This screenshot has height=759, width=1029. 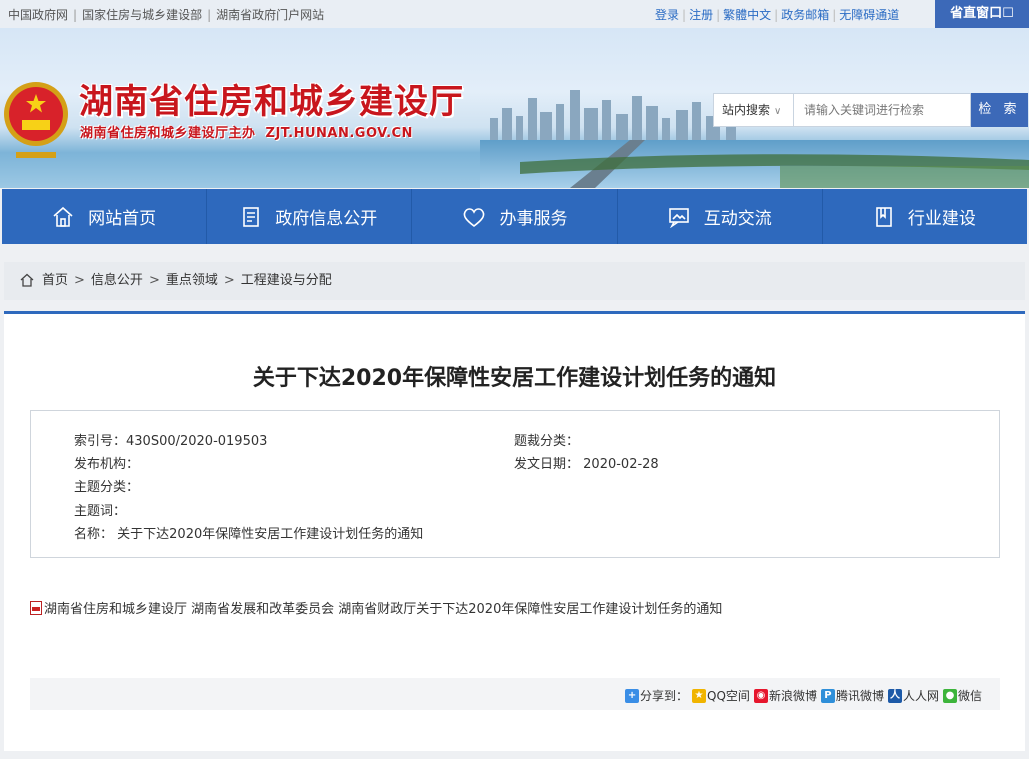 I want to click on renren-icon: 人, so click(x=894, y=695).